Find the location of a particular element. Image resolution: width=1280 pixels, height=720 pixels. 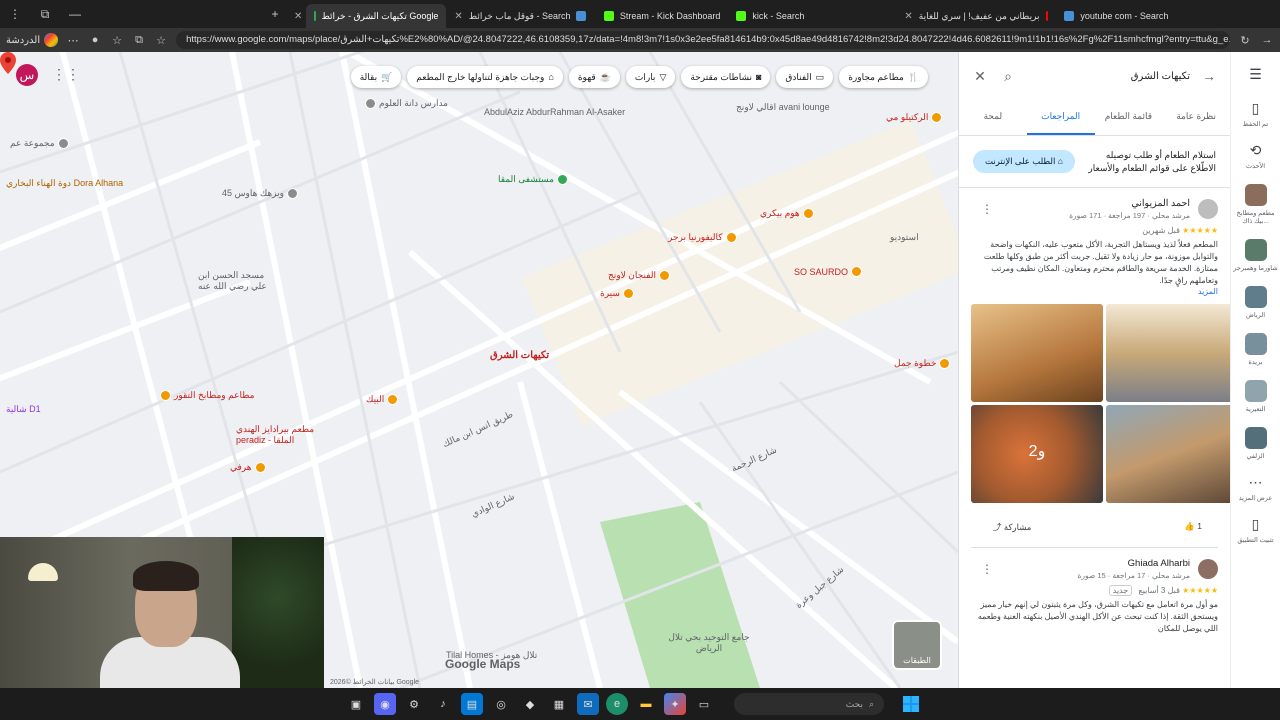

chip-hotels: ▭ الفنادق is located at coordinates (805, 77).